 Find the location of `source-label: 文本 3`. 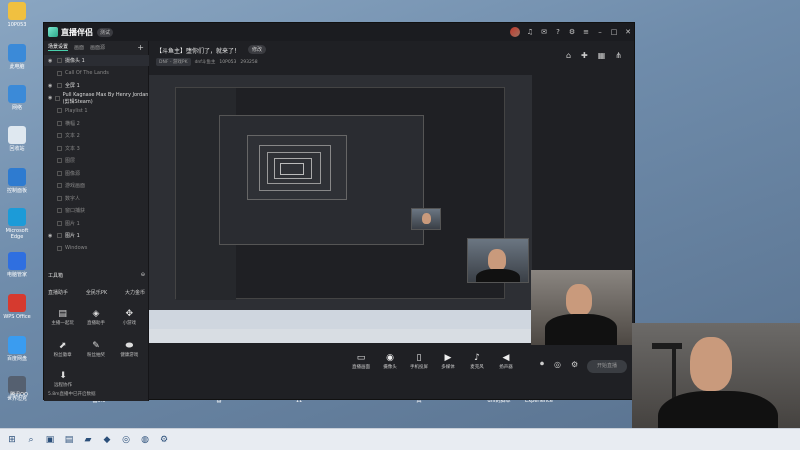

source-label: 文本 3 is located at coordinates (72, 148).